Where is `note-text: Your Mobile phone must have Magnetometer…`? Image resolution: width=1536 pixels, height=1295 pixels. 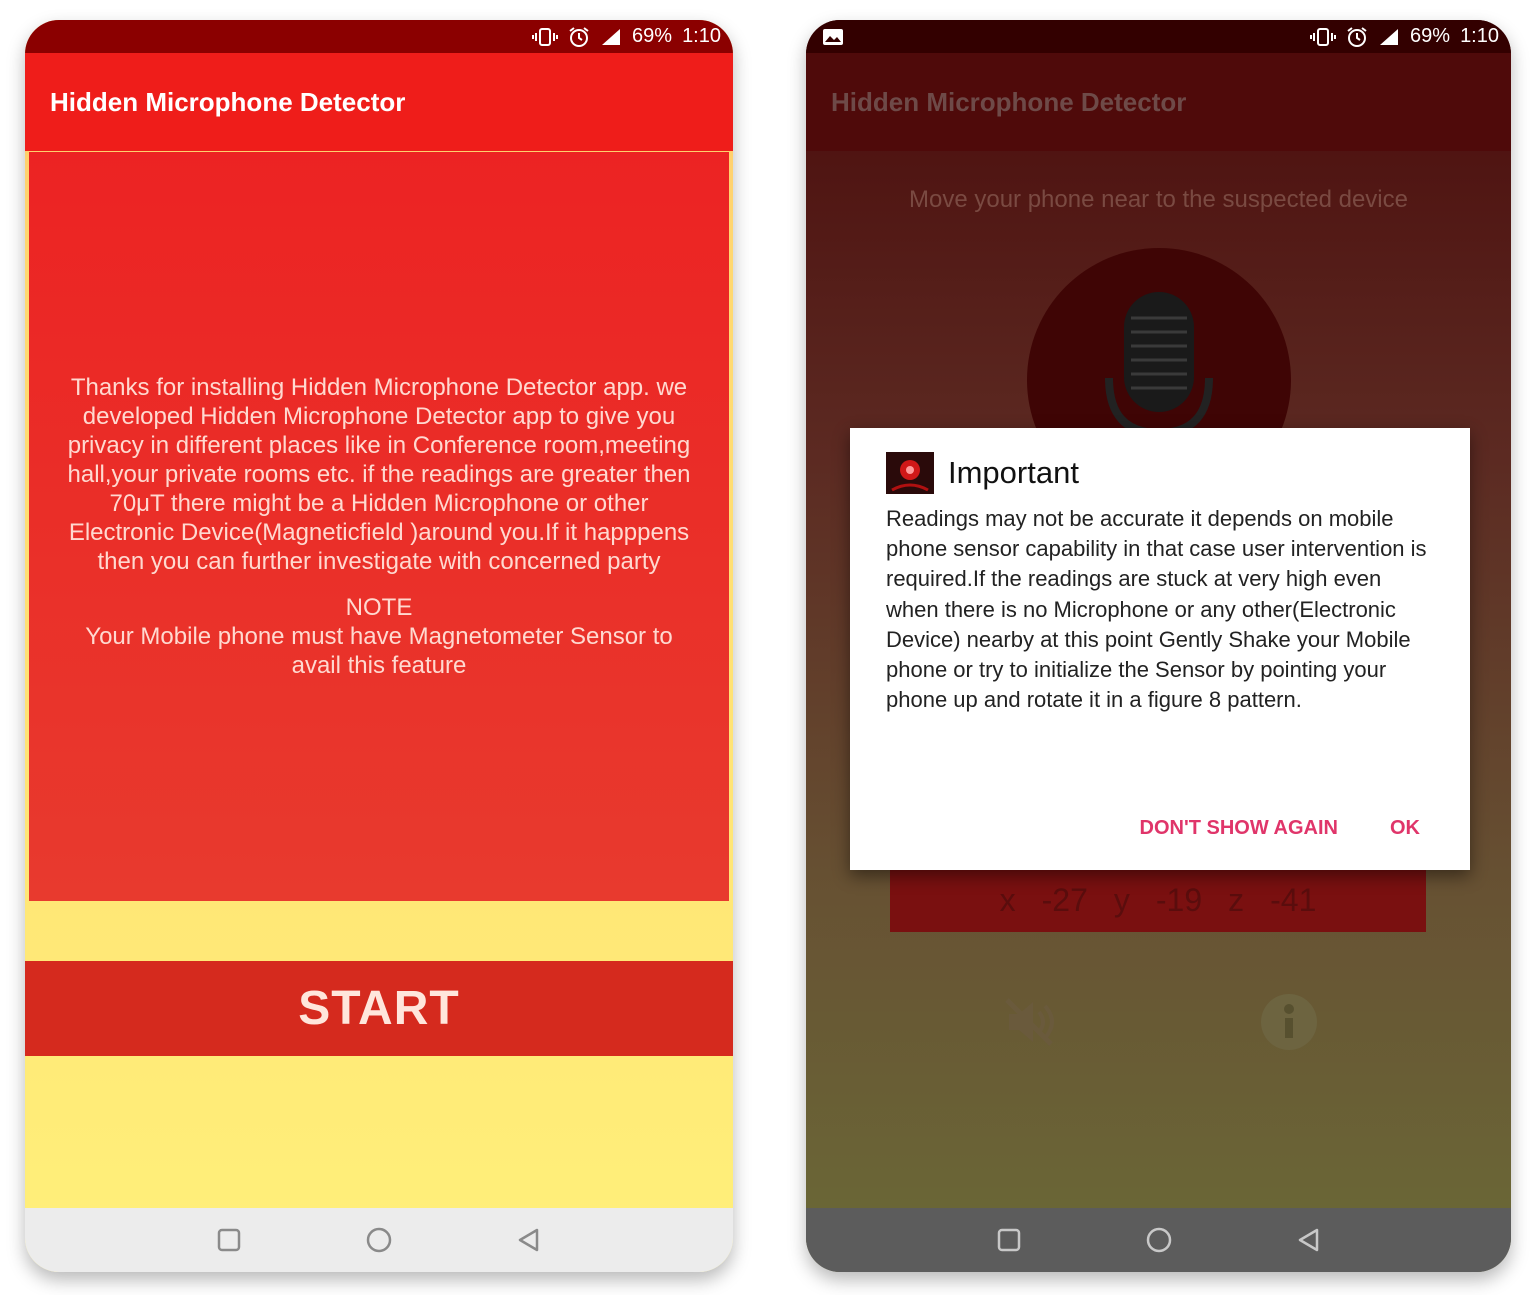 note-text: Your Mobile phone must have Magnetometer… is located at coordinates (379, 651).